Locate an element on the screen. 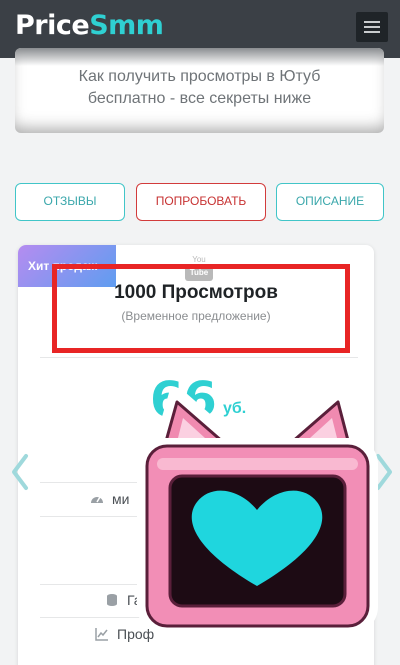  carousel-prev-icon is located at coordinates (20, 472).